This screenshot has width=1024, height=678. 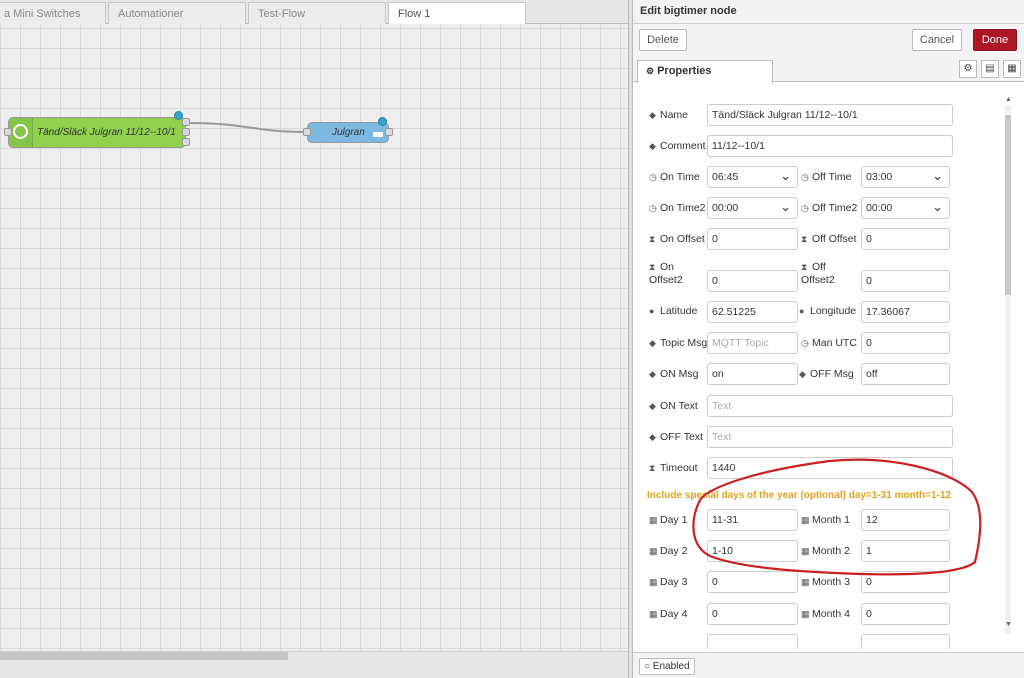 What do you see at coordinates (830, 115) in the screenshot?
I see `name-input: Tänd/Släck Julgran 11/12--10/1` at bounding box center [830, 115].